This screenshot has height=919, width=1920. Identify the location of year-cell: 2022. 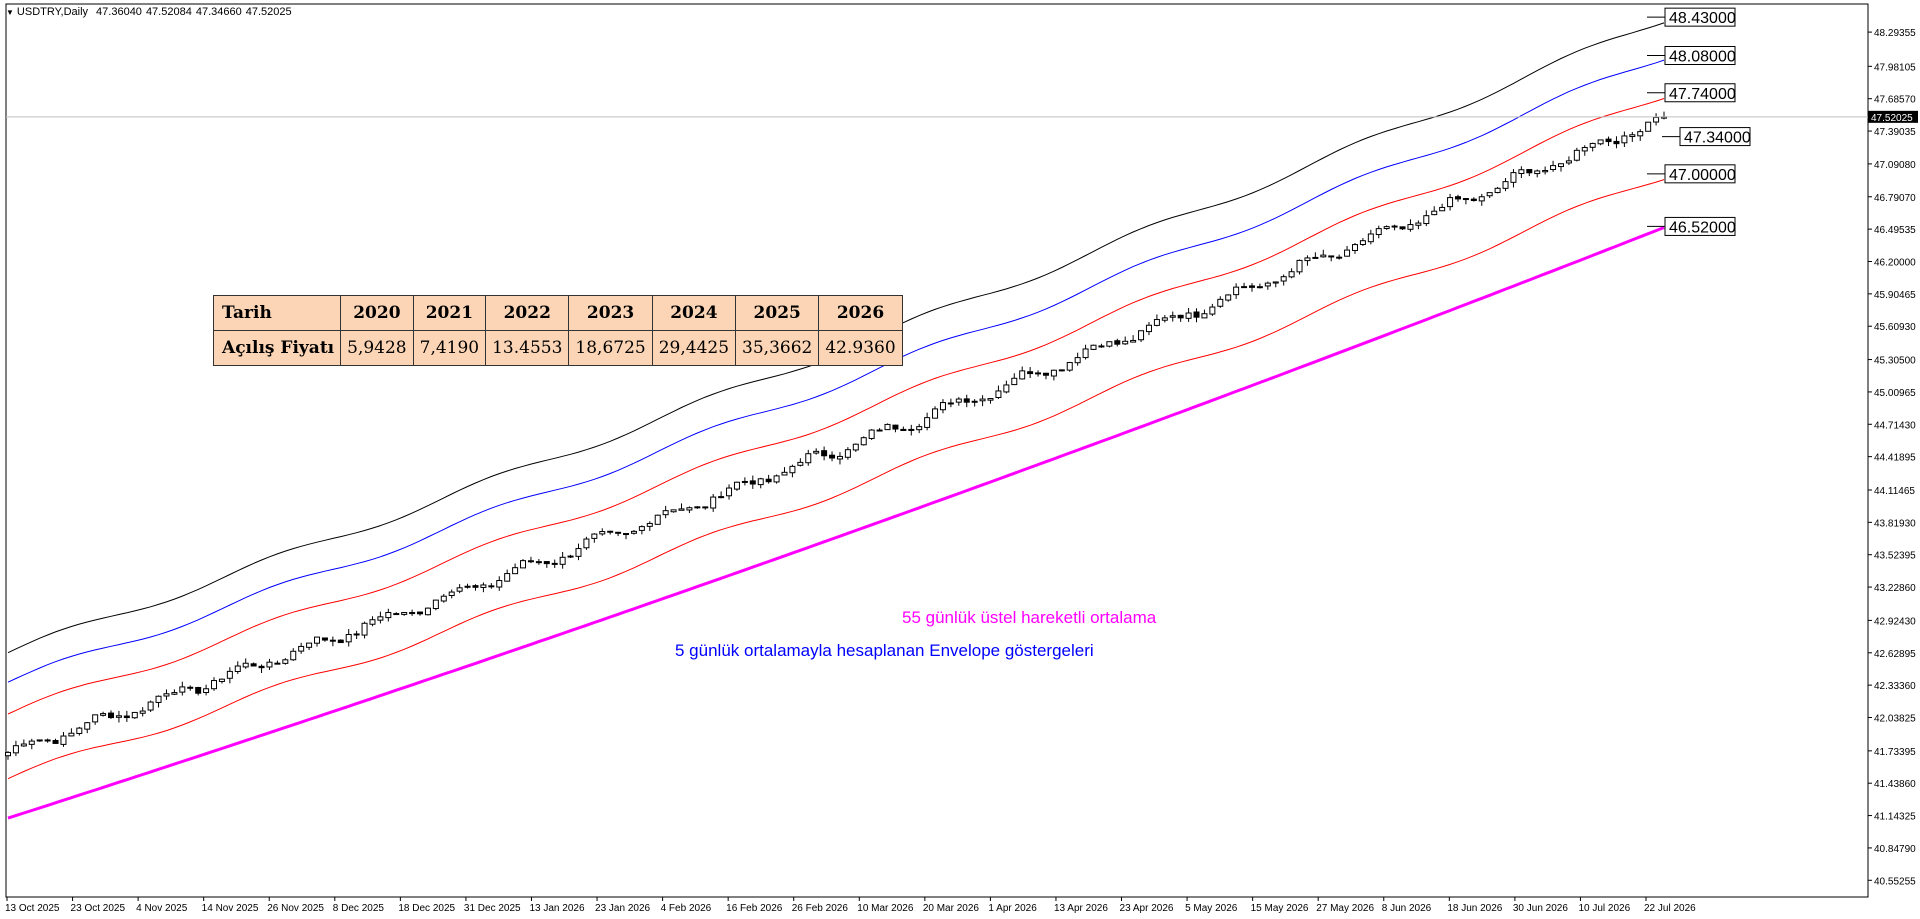
(527, 313).